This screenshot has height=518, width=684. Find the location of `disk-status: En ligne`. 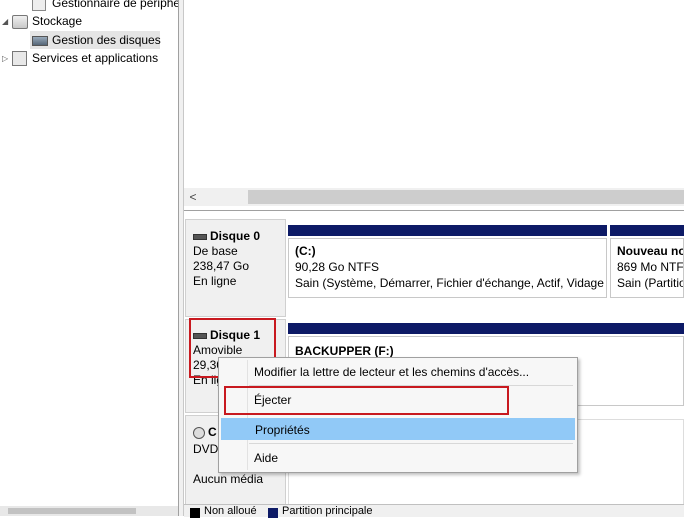

disk-status: En ligne is located at coordinates (215, 281).